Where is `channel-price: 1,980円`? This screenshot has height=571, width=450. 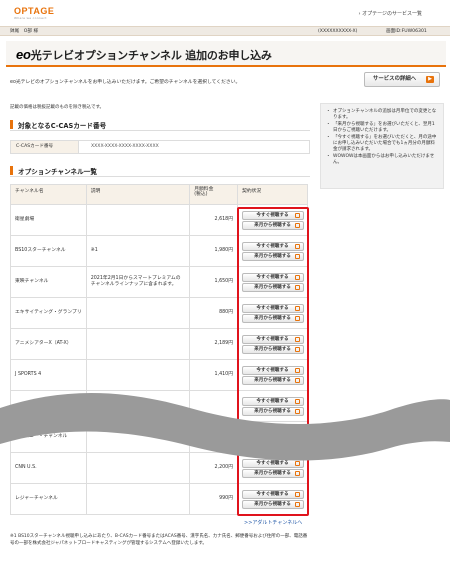 channel-price: 1,980円 is located at coordinates (214, 251).